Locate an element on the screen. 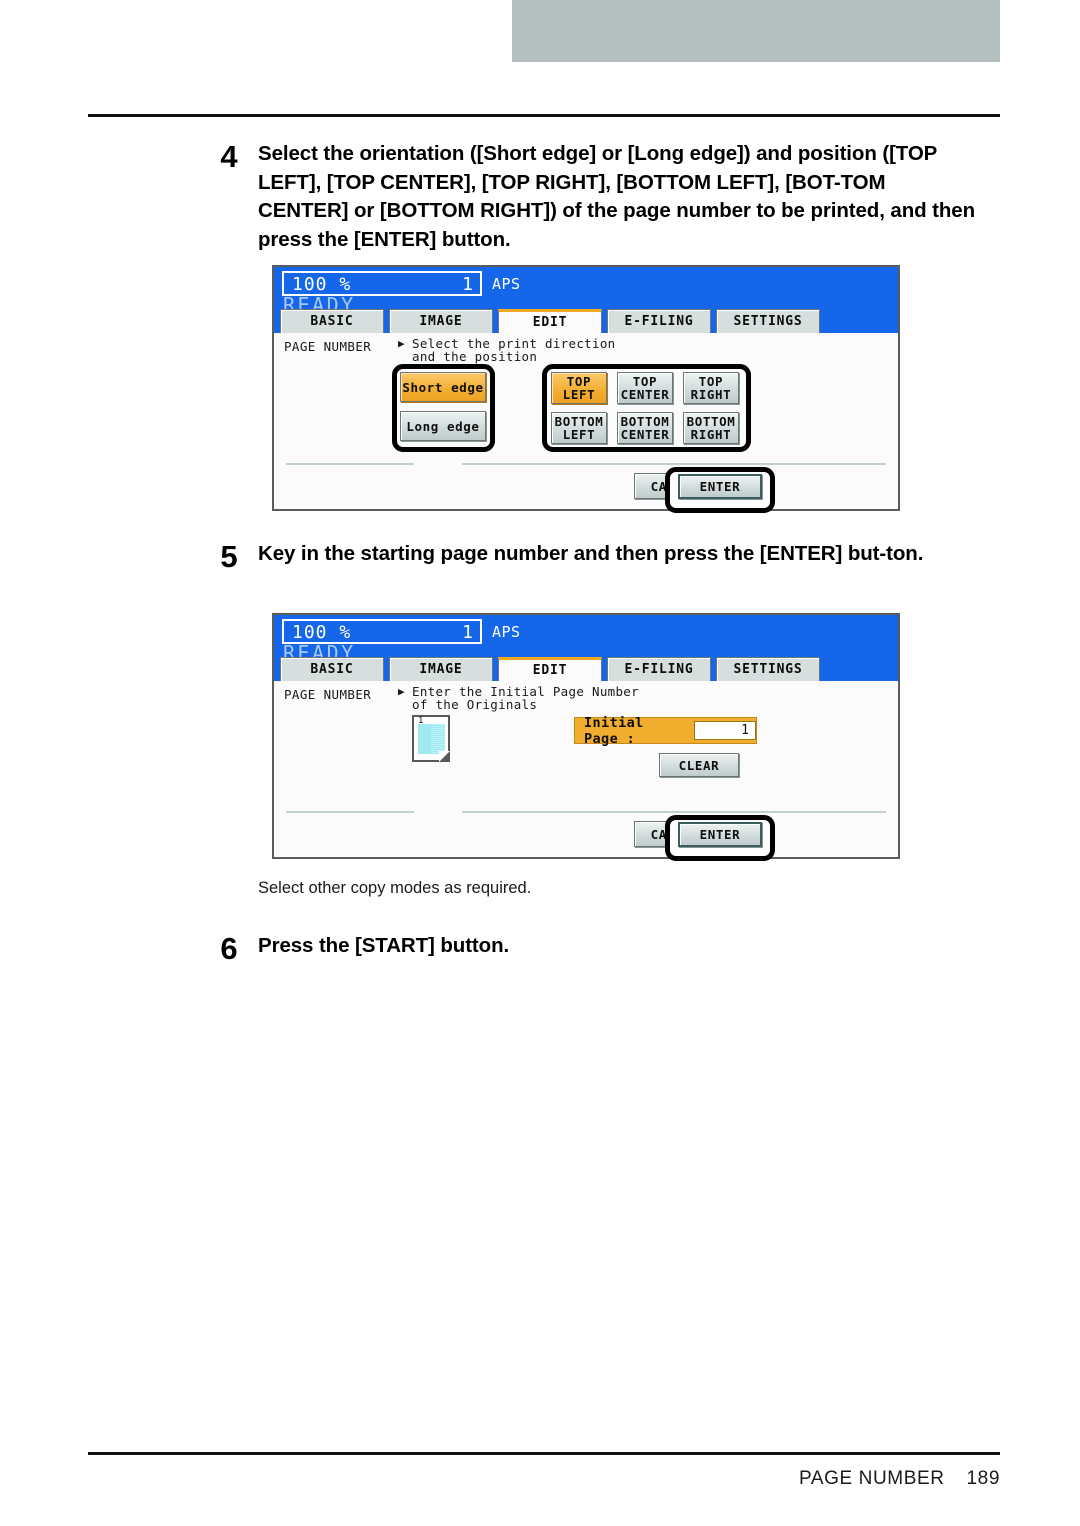  header-divider-rule is located at coordinates (544, 115).